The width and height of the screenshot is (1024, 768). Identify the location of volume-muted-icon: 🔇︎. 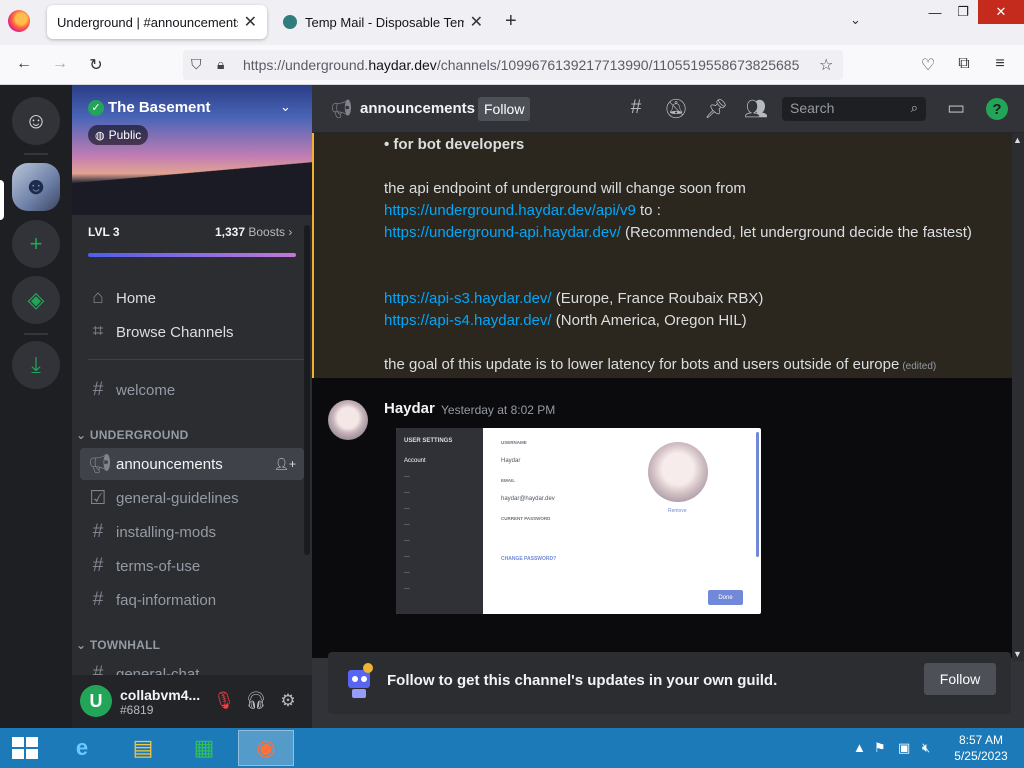
(926, 748).